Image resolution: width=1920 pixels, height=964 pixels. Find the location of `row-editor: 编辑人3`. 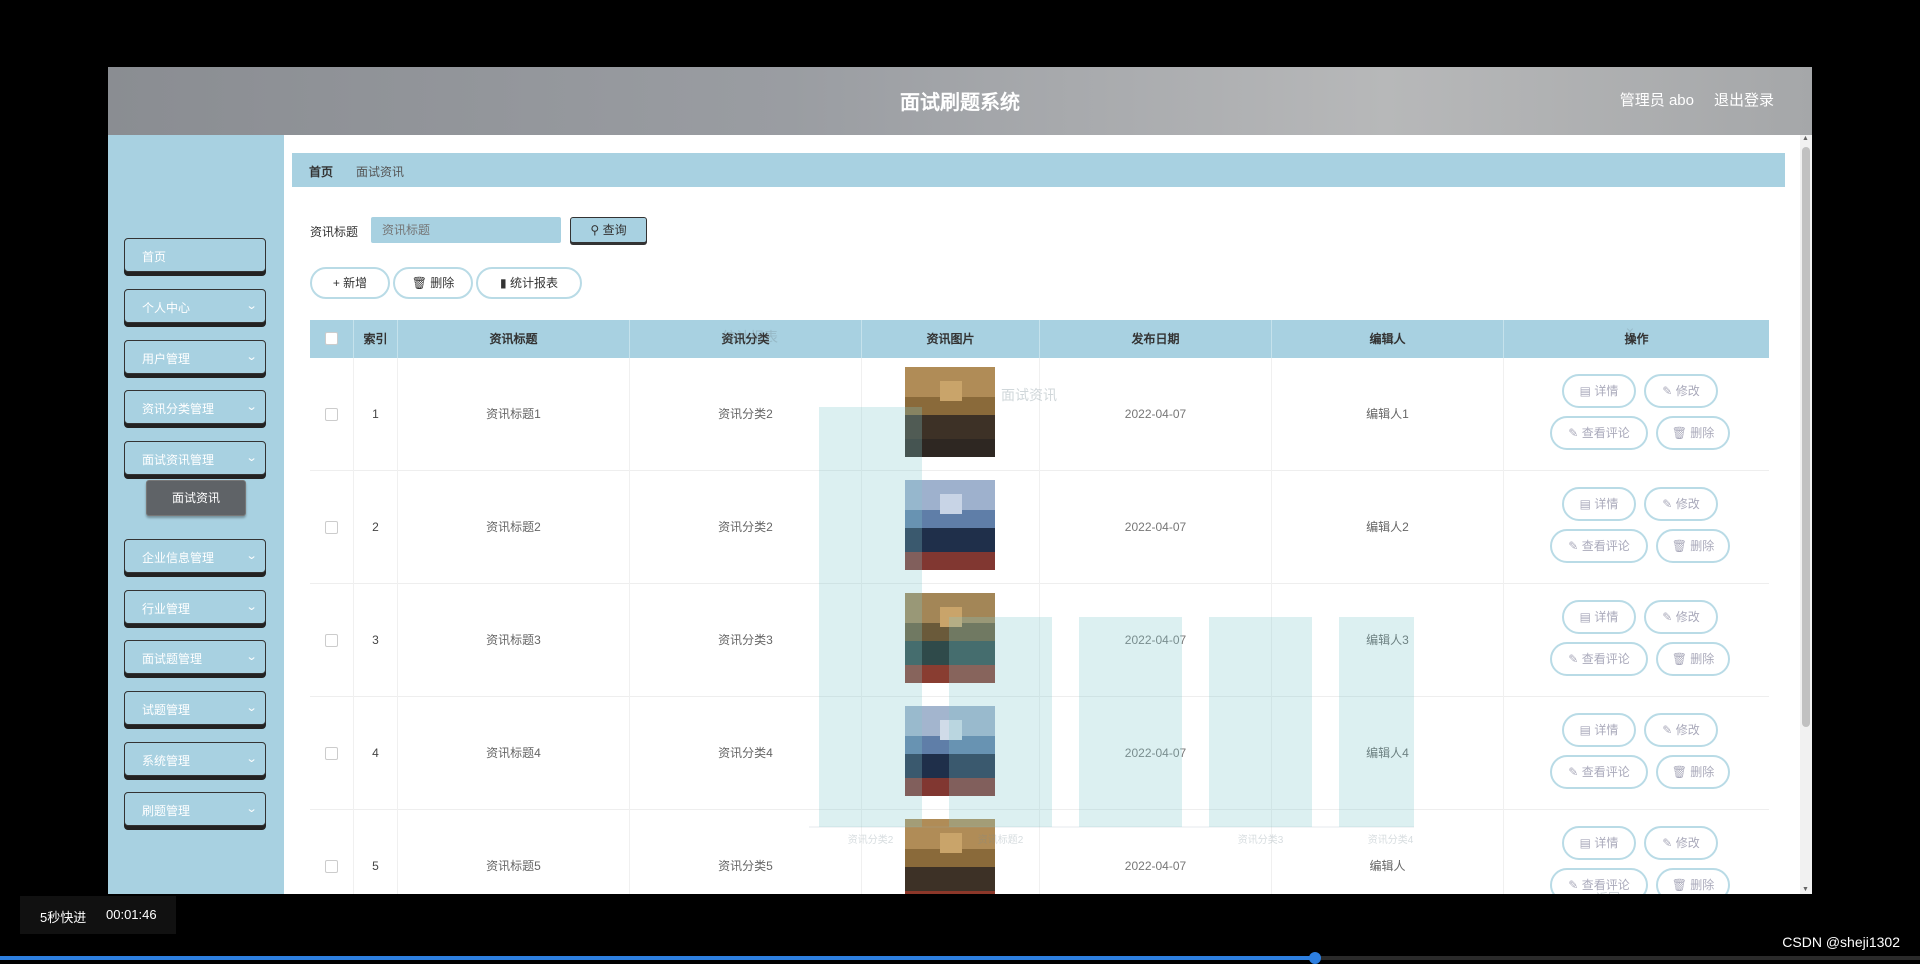

row-editor: 编辑人3 is located at coordinates (1388, 640).